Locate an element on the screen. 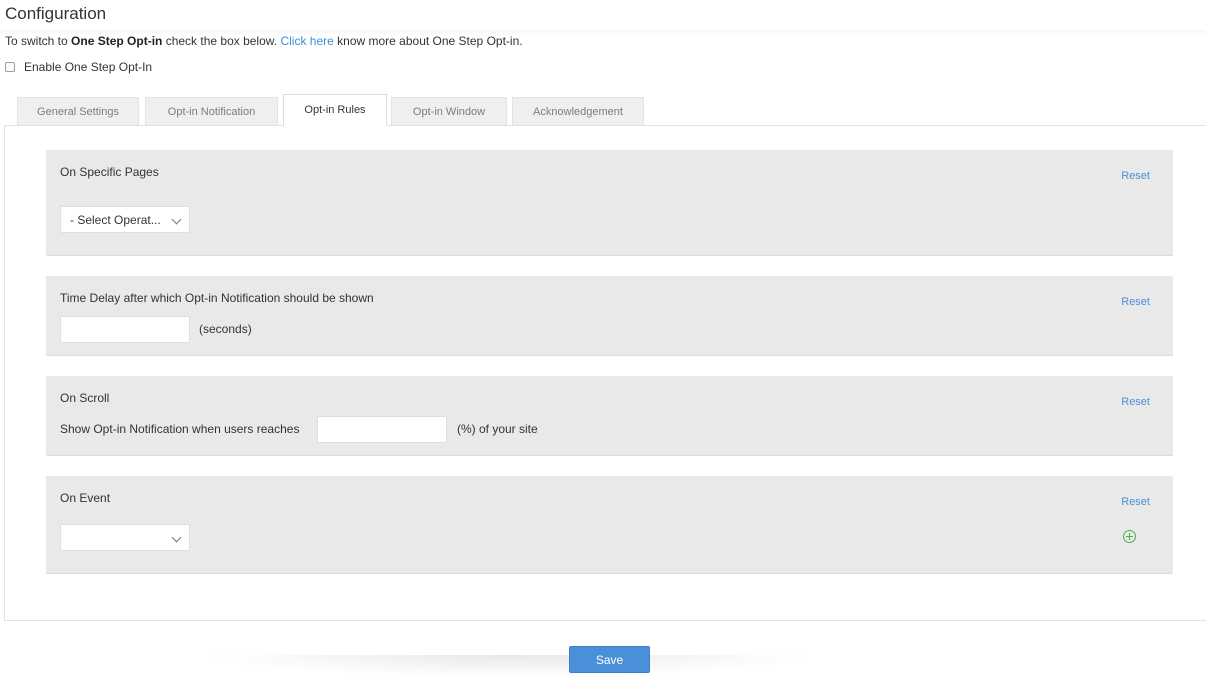 The image size is (1206, 675). intro-mid: check the box below. is located at coordinates (221, 41).